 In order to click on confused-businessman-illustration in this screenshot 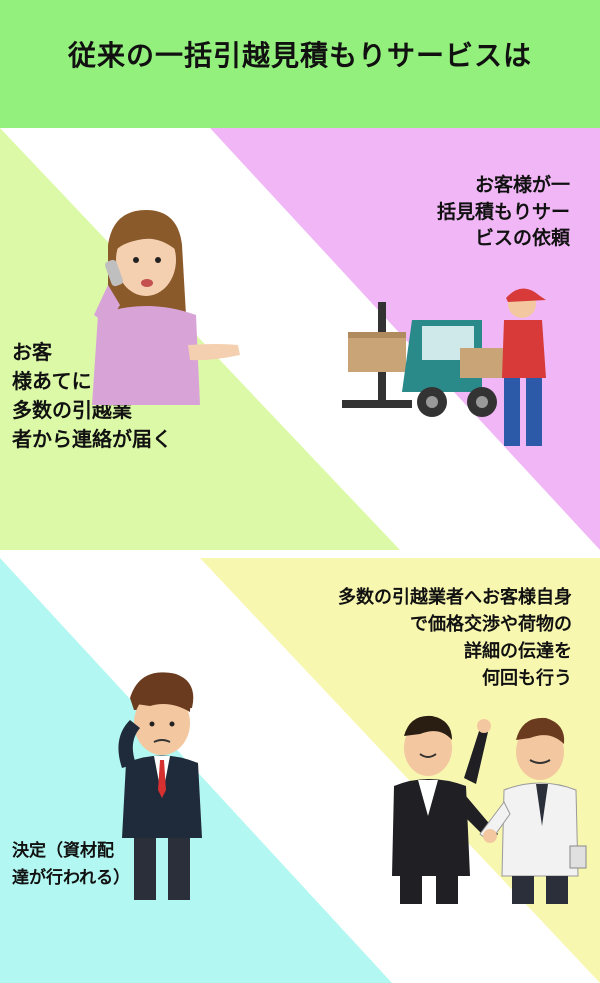, I will do `click(160, 786)`.